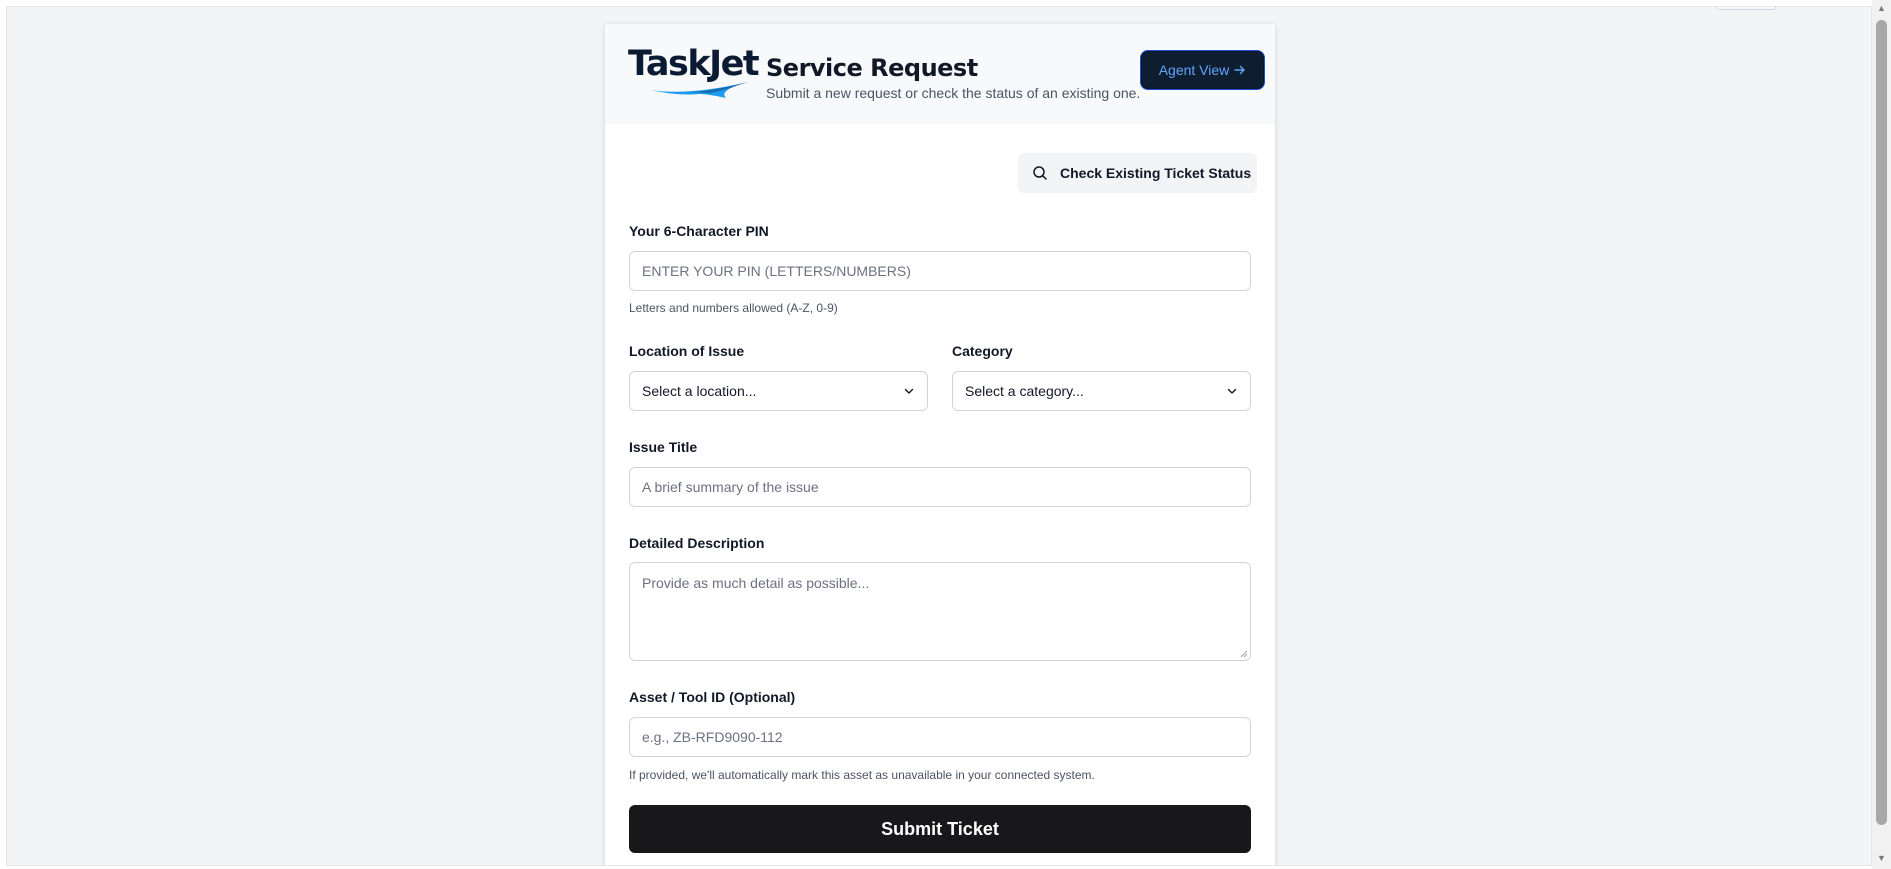 This screenshot has width=1891, height=869. I want to click on search-icon, so click(1040, 173).